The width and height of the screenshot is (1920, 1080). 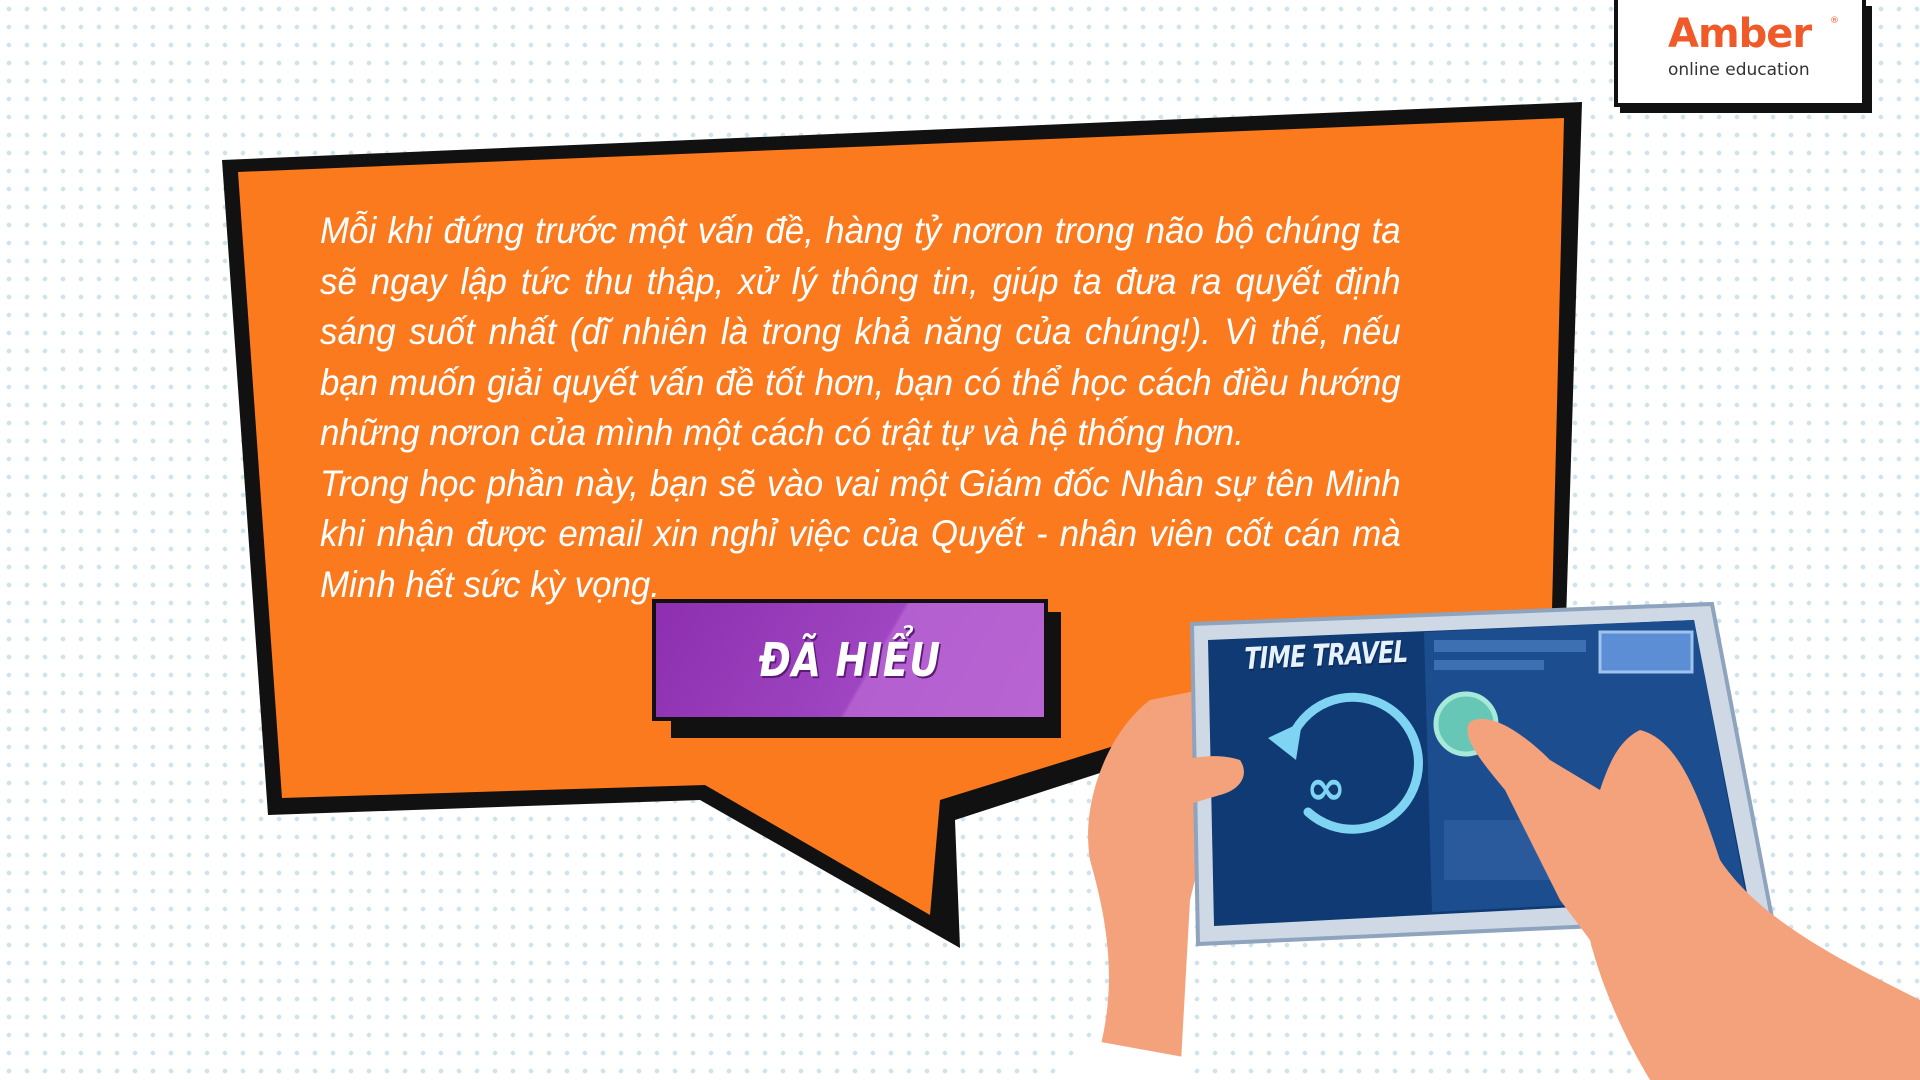 I want to click on logo-registered-mark: ®, so click(x=1834, y=21).